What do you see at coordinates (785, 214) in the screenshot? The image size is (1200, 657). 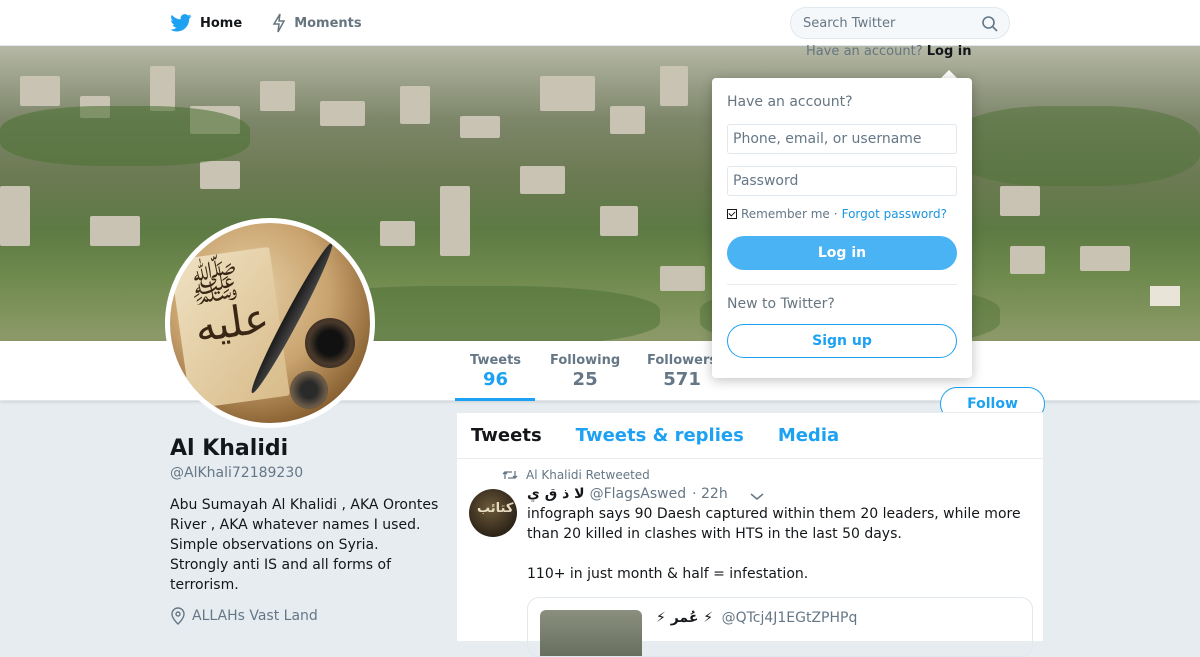 I see `remember-me-label: Remember me` at bounding box center [785, 214].